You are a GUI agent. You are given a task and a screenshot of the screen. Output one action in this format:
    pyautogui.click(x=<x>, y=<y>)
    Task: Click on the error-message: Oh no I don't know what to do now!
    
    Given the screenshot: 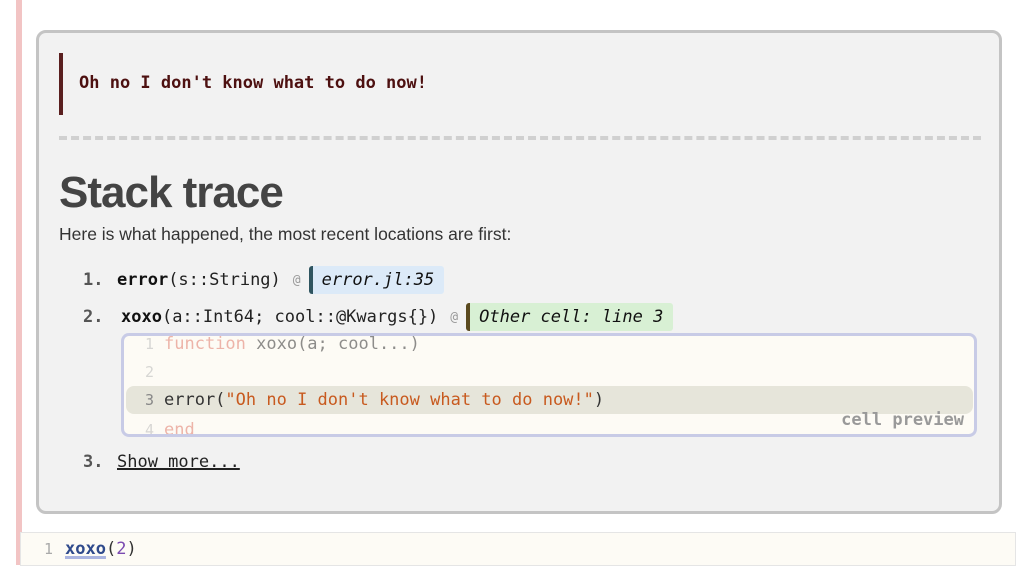 What is the action you would take?
    pyautogui.click(x=309, y=84)
    